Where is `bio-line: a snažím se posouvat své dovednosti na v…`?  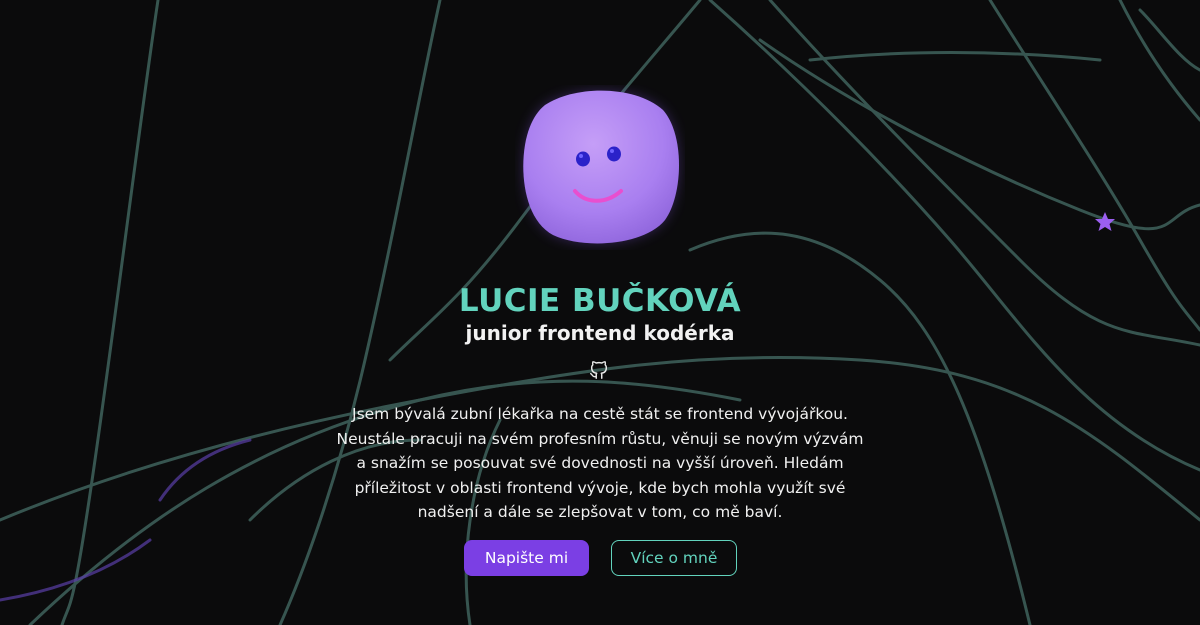 bio-line: a snažím se posouvat své dovednosti na v… is located at coordinates (600, 463).